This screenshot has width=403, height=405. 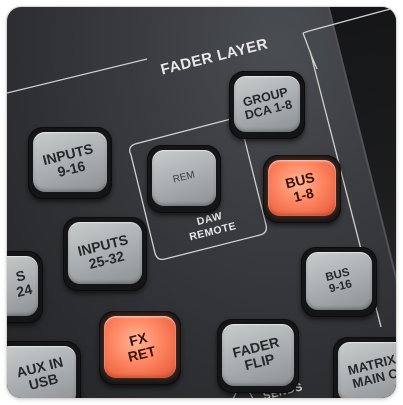 I want to click on aux-in-usb-label: AUX IN USB, so click(x=40, y=373).